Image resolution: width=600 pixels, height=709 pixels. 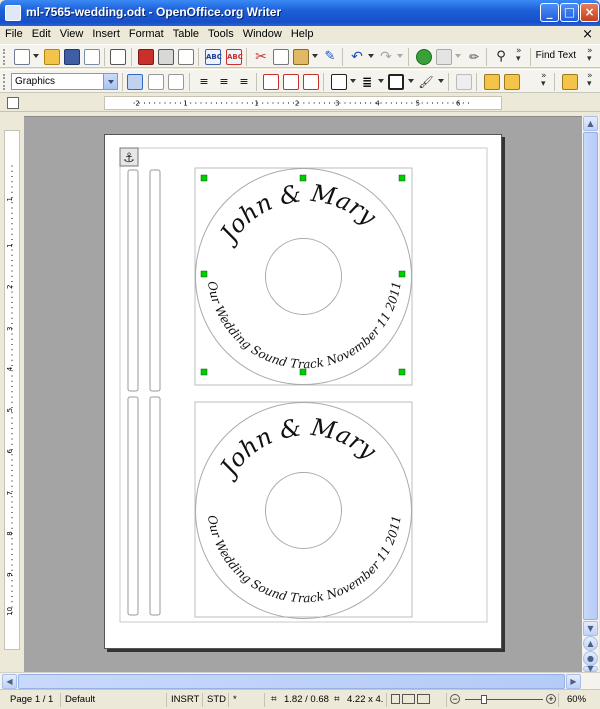 I want to click on line-style-icon: ≣, so click(x=367, y=82).